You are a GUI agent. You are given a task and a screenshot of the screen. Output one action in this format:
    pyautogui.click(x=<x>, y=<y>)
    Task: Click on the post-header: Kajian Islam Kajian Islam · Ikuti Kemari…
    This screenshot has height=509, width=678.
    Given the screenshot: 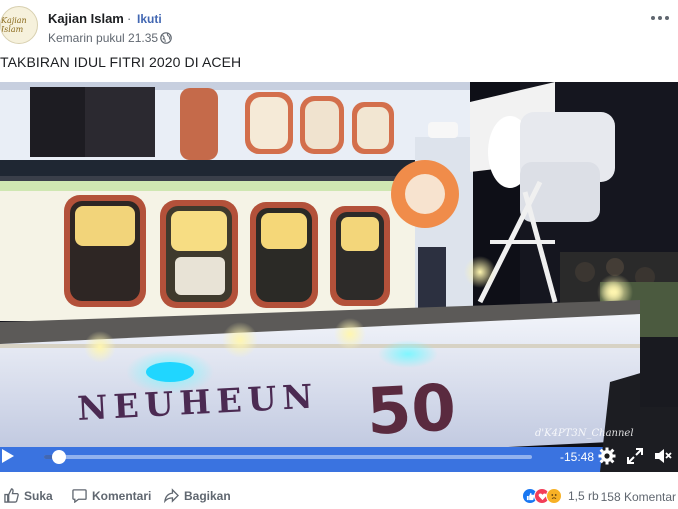 What is the action you would take?
    pyautogui.click(x=339, y=26)
    